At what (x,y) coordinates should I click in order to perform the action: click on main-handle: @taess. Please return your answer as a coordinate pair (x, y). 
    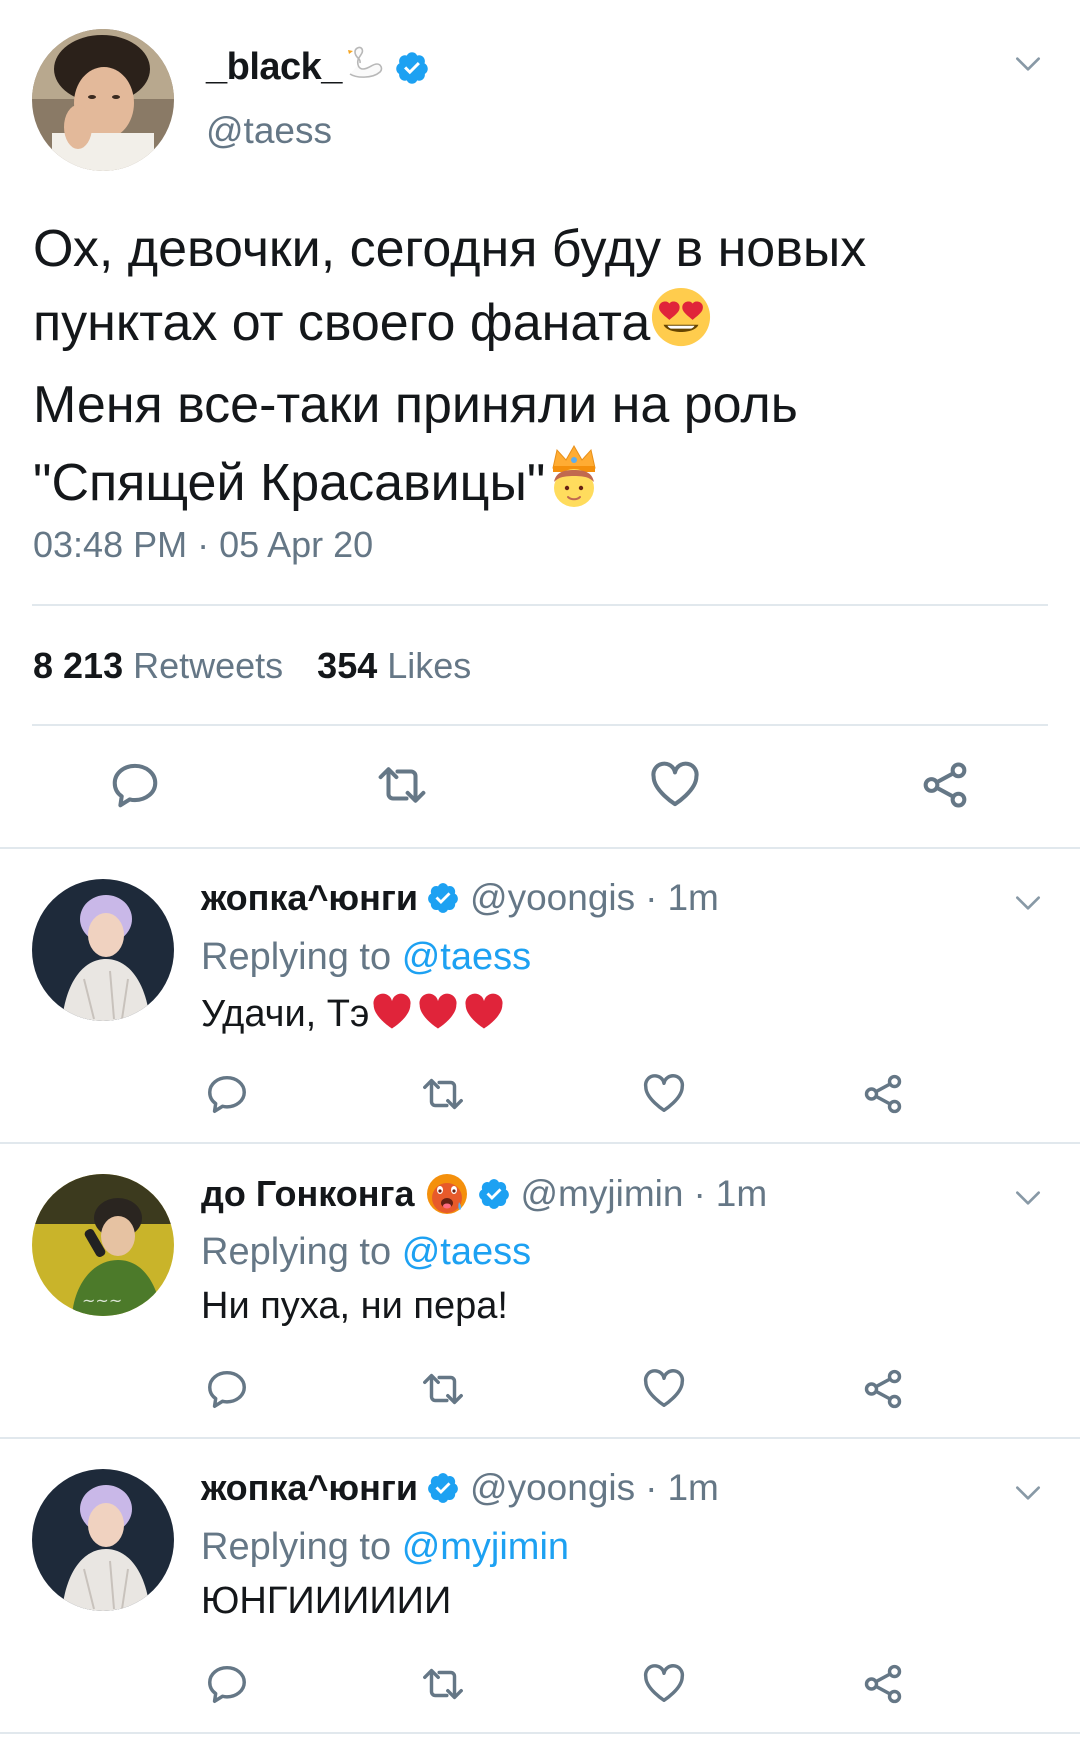
    Looking at the image, I should click on (269, 131).